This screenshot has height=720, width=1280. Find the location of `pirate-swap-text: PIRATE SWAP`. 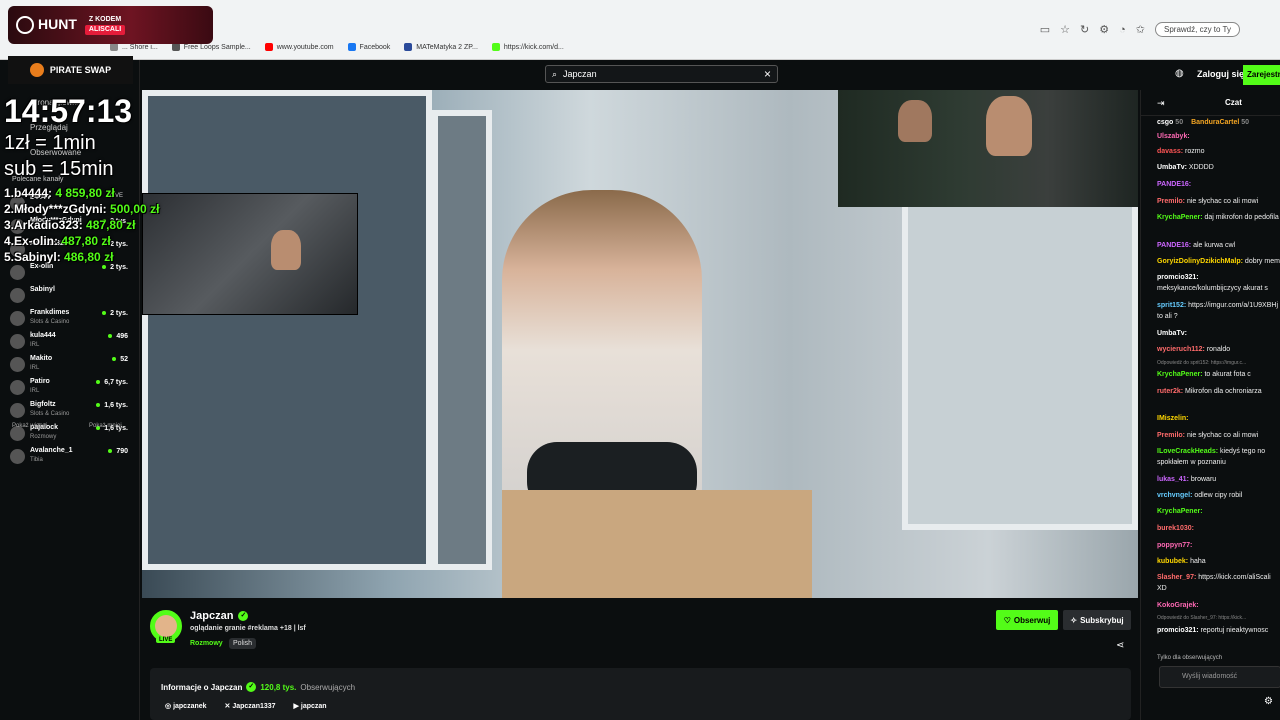

pirate-swap-text: PIRATE SWAP is located at coordinates (80, 69).